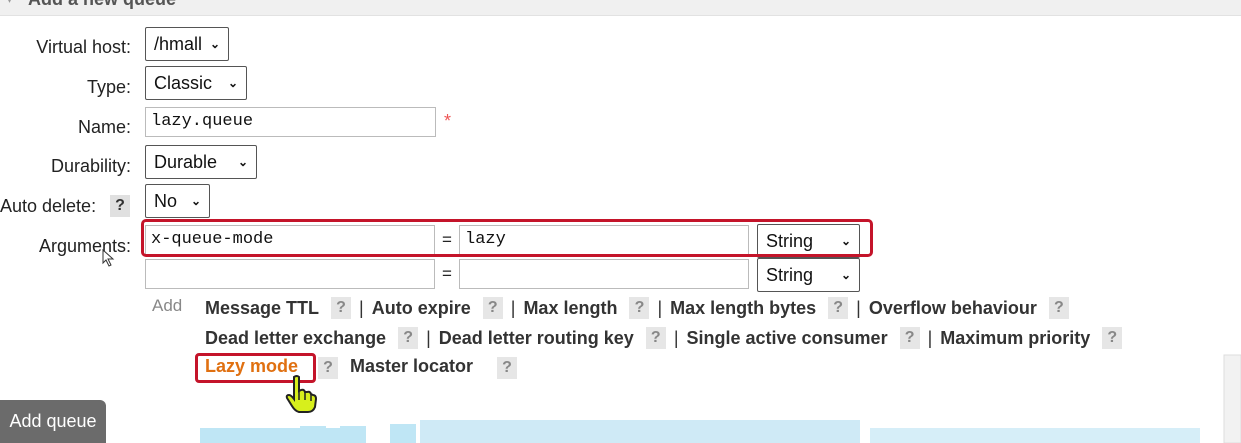 The width and height of the screenshot is (1241, 443). What do you see at coordinates (790, 240) in the screenshot?
I see `arg-type-value-1: String` at bounding box center [790, 240].